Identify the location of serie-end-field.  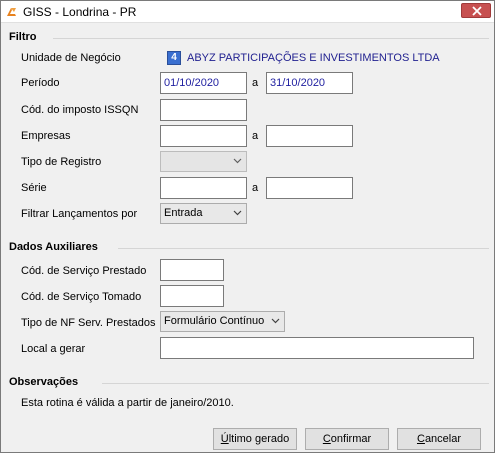
(309, 188).